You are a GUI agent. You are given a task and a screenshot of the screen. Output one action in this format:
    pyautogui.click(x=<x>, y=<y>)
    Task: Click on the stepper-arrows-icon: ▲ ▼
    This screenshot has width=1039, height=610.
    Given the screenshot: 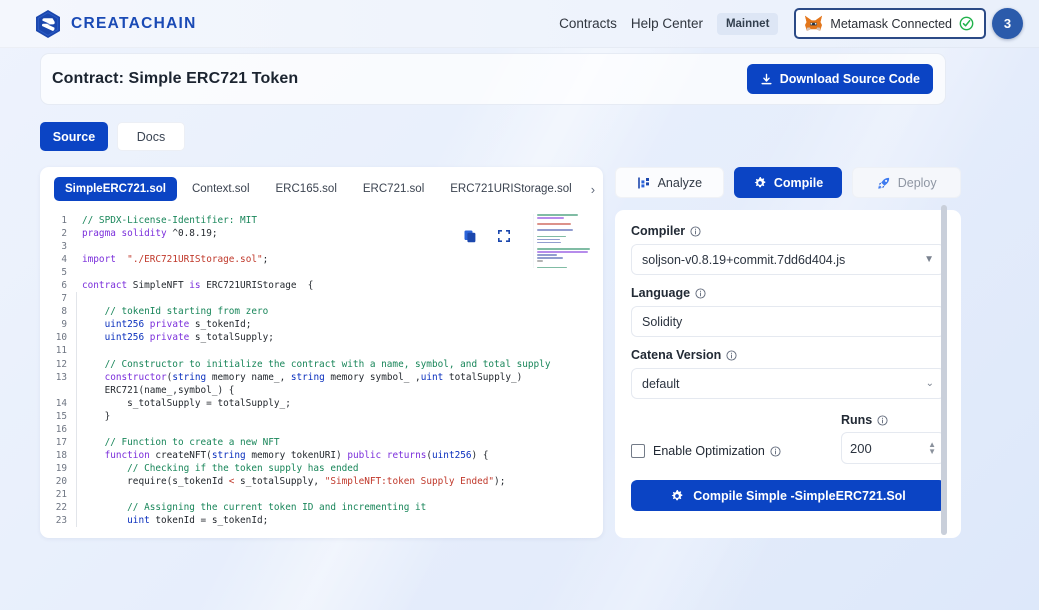 What is the action you would take?
    pyautogui.click(x=932, y=447)
    